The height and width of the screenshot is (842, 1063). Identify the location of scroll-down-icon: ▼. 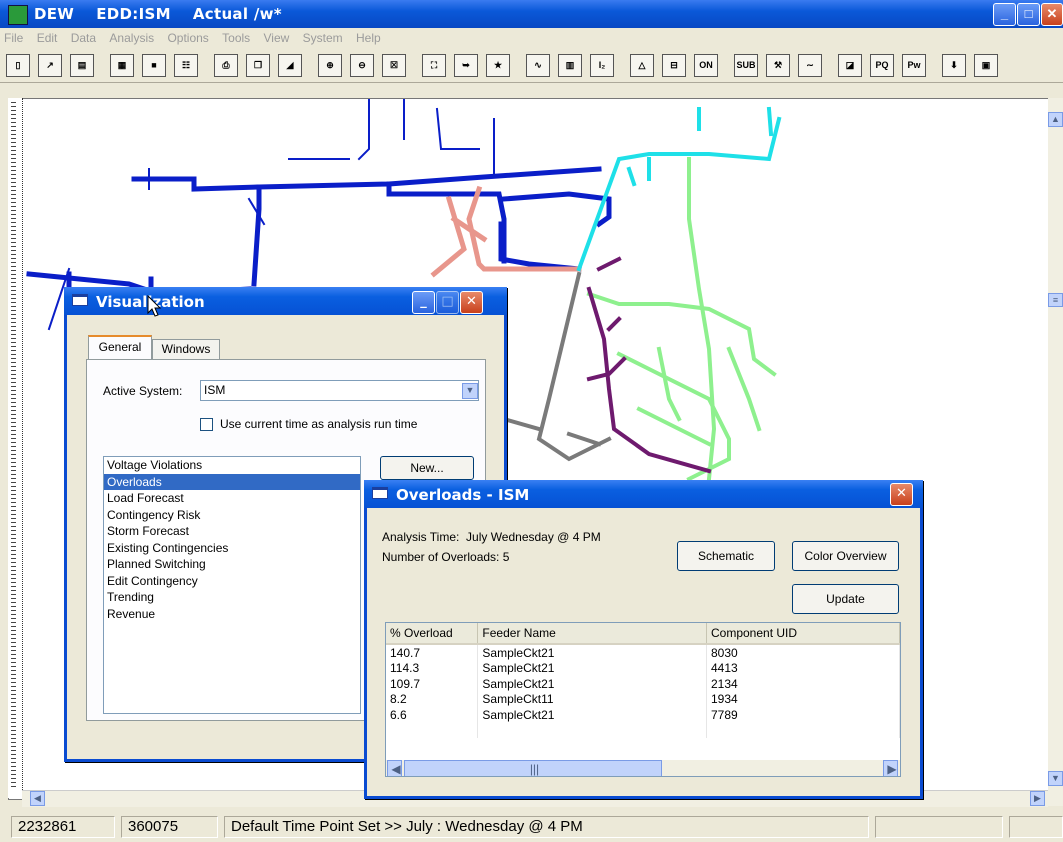
(1055, 778).